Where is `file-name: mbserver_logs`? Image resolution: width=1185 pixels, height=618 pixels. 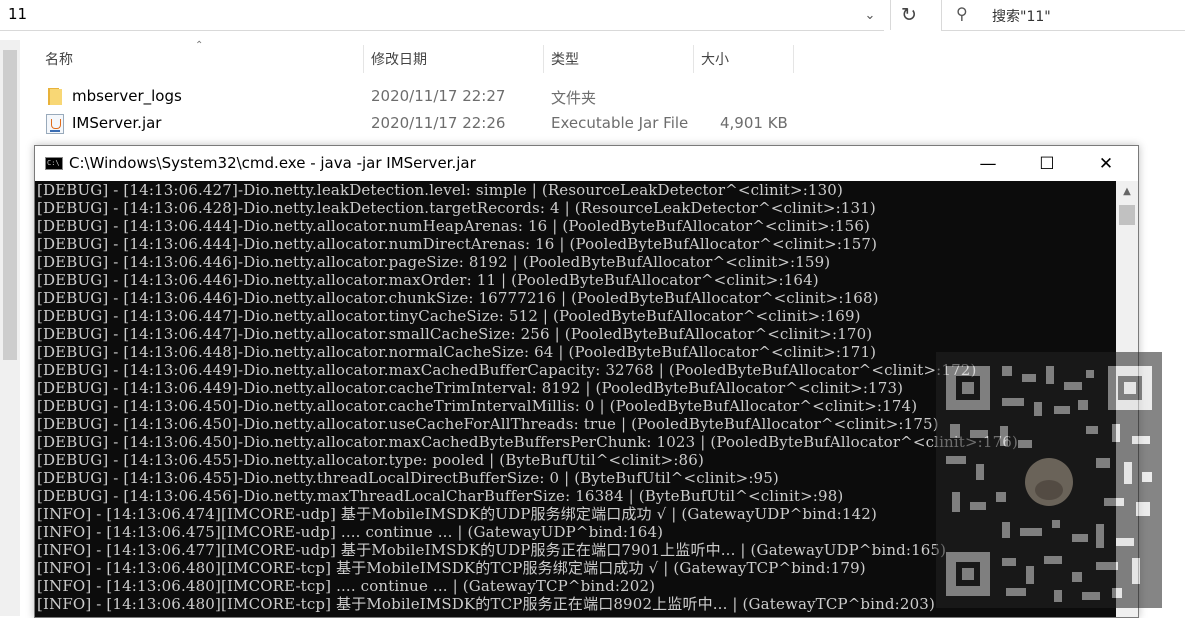 file-name: mbserver_logs is located at coordinates (127, 96).